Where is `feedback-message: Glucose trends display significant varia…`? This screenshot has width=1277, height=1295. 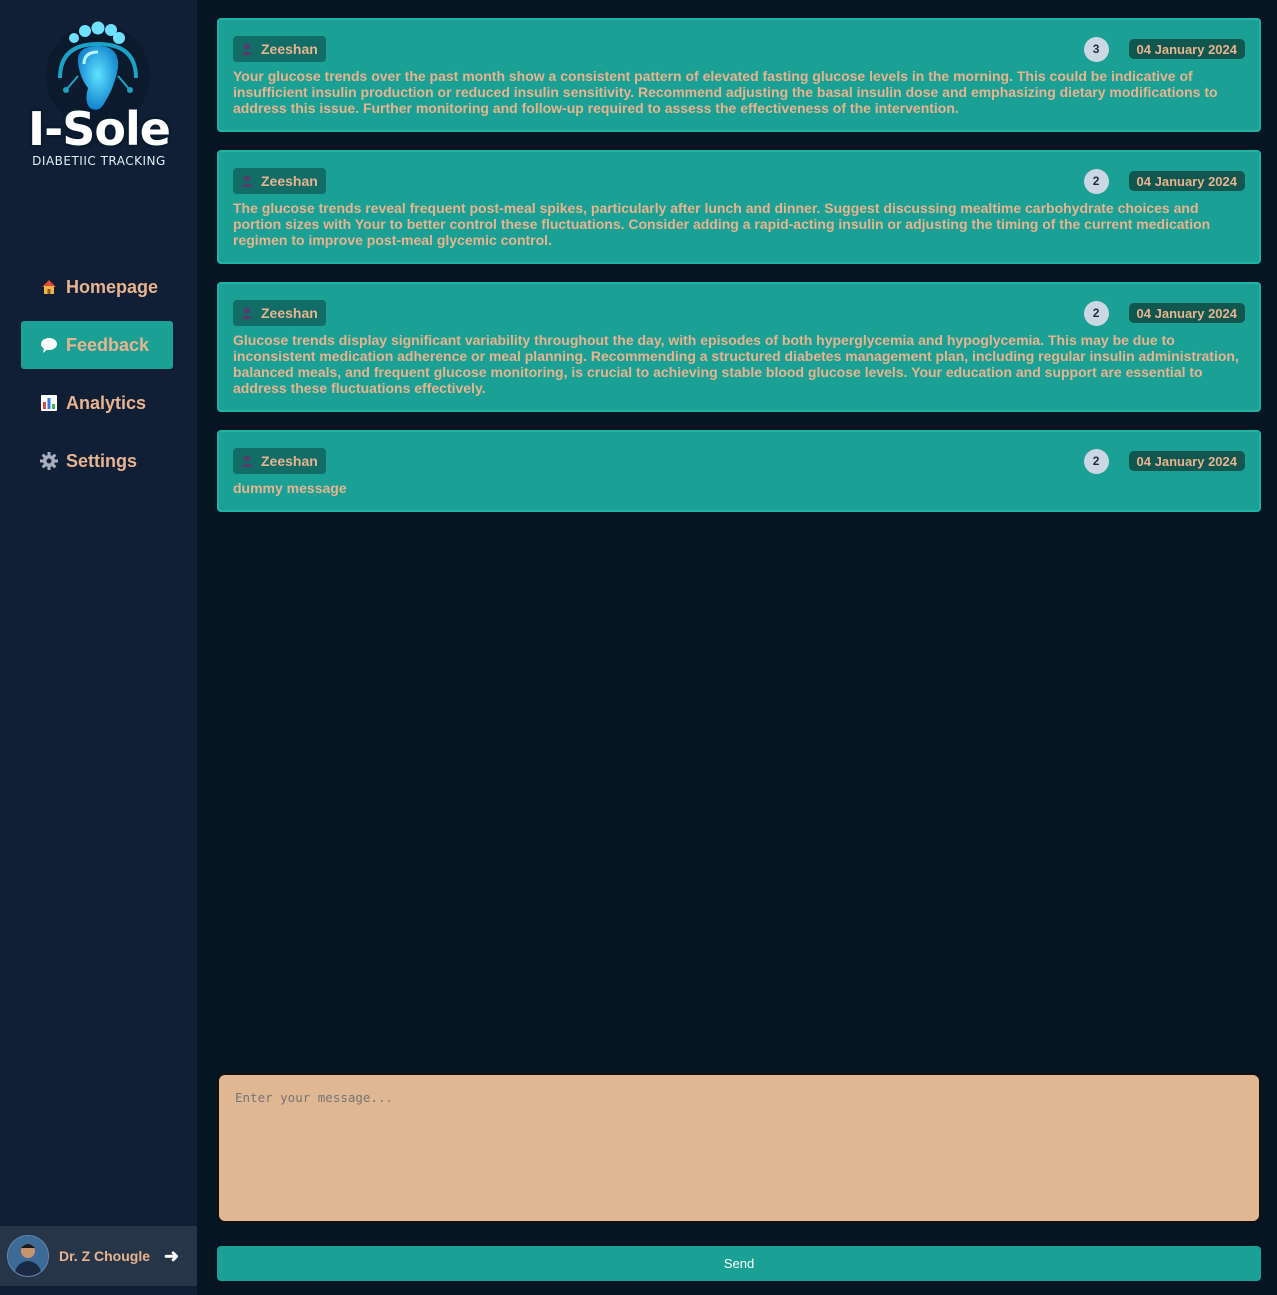 feedback-message: Glucose trends display significant varia… is located at coordinates (736, 364).